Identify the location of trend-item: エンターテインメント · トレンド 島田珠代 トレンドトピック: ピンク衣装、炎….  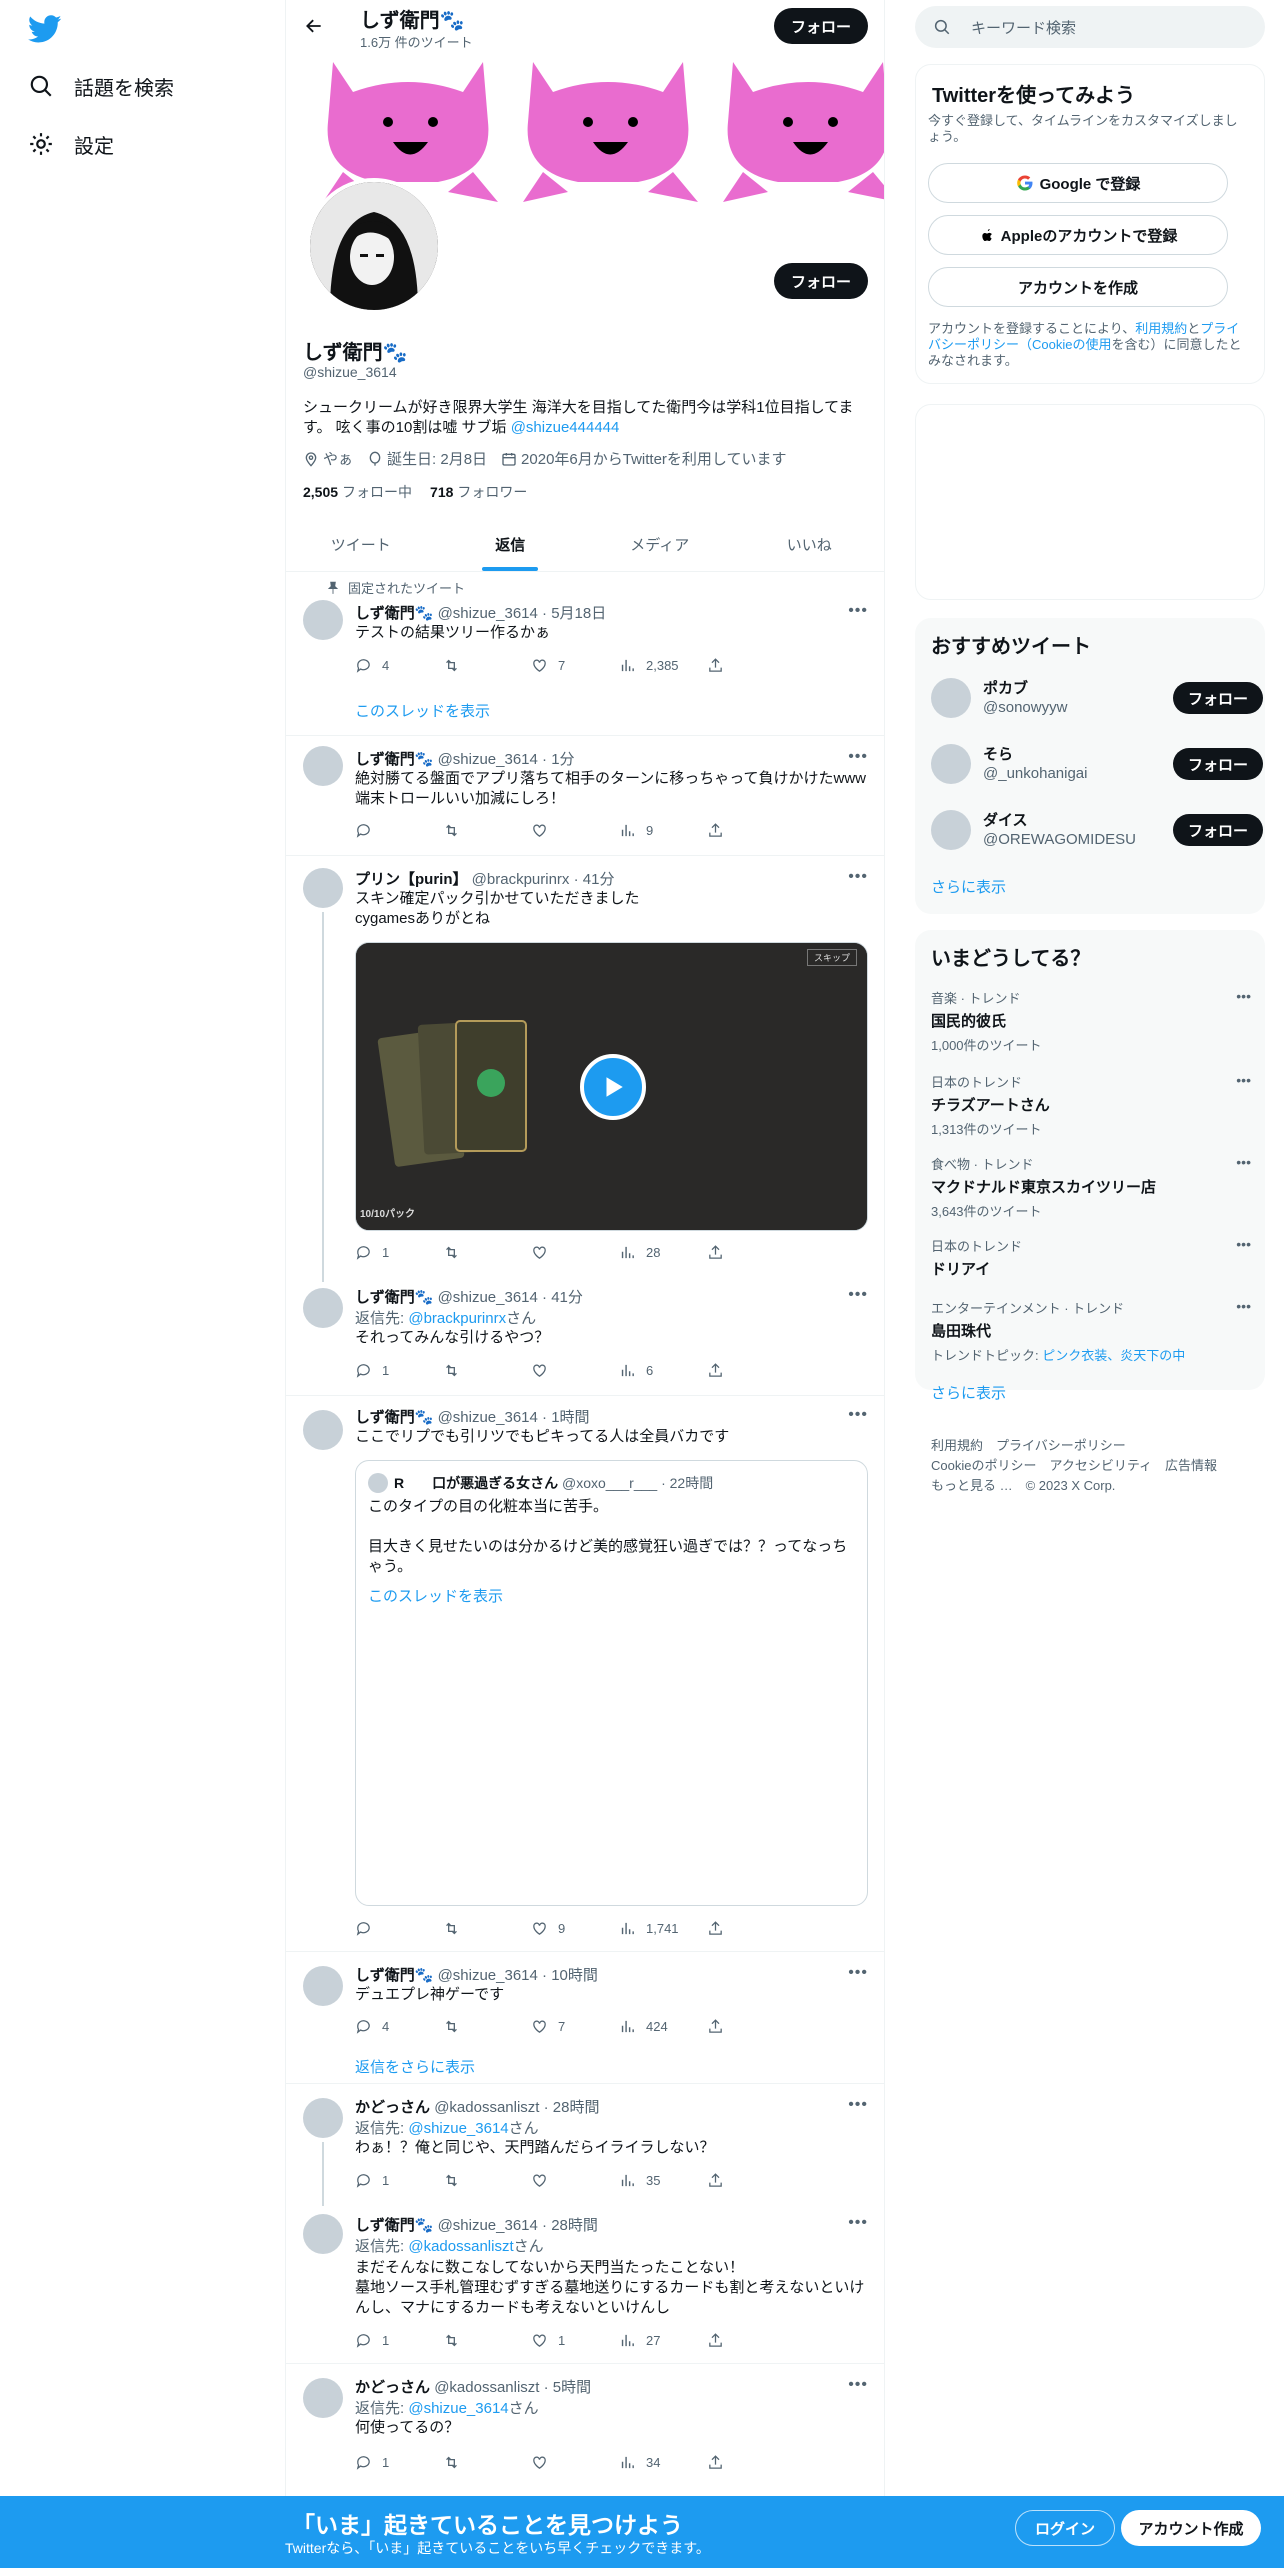
(1091, 1331).